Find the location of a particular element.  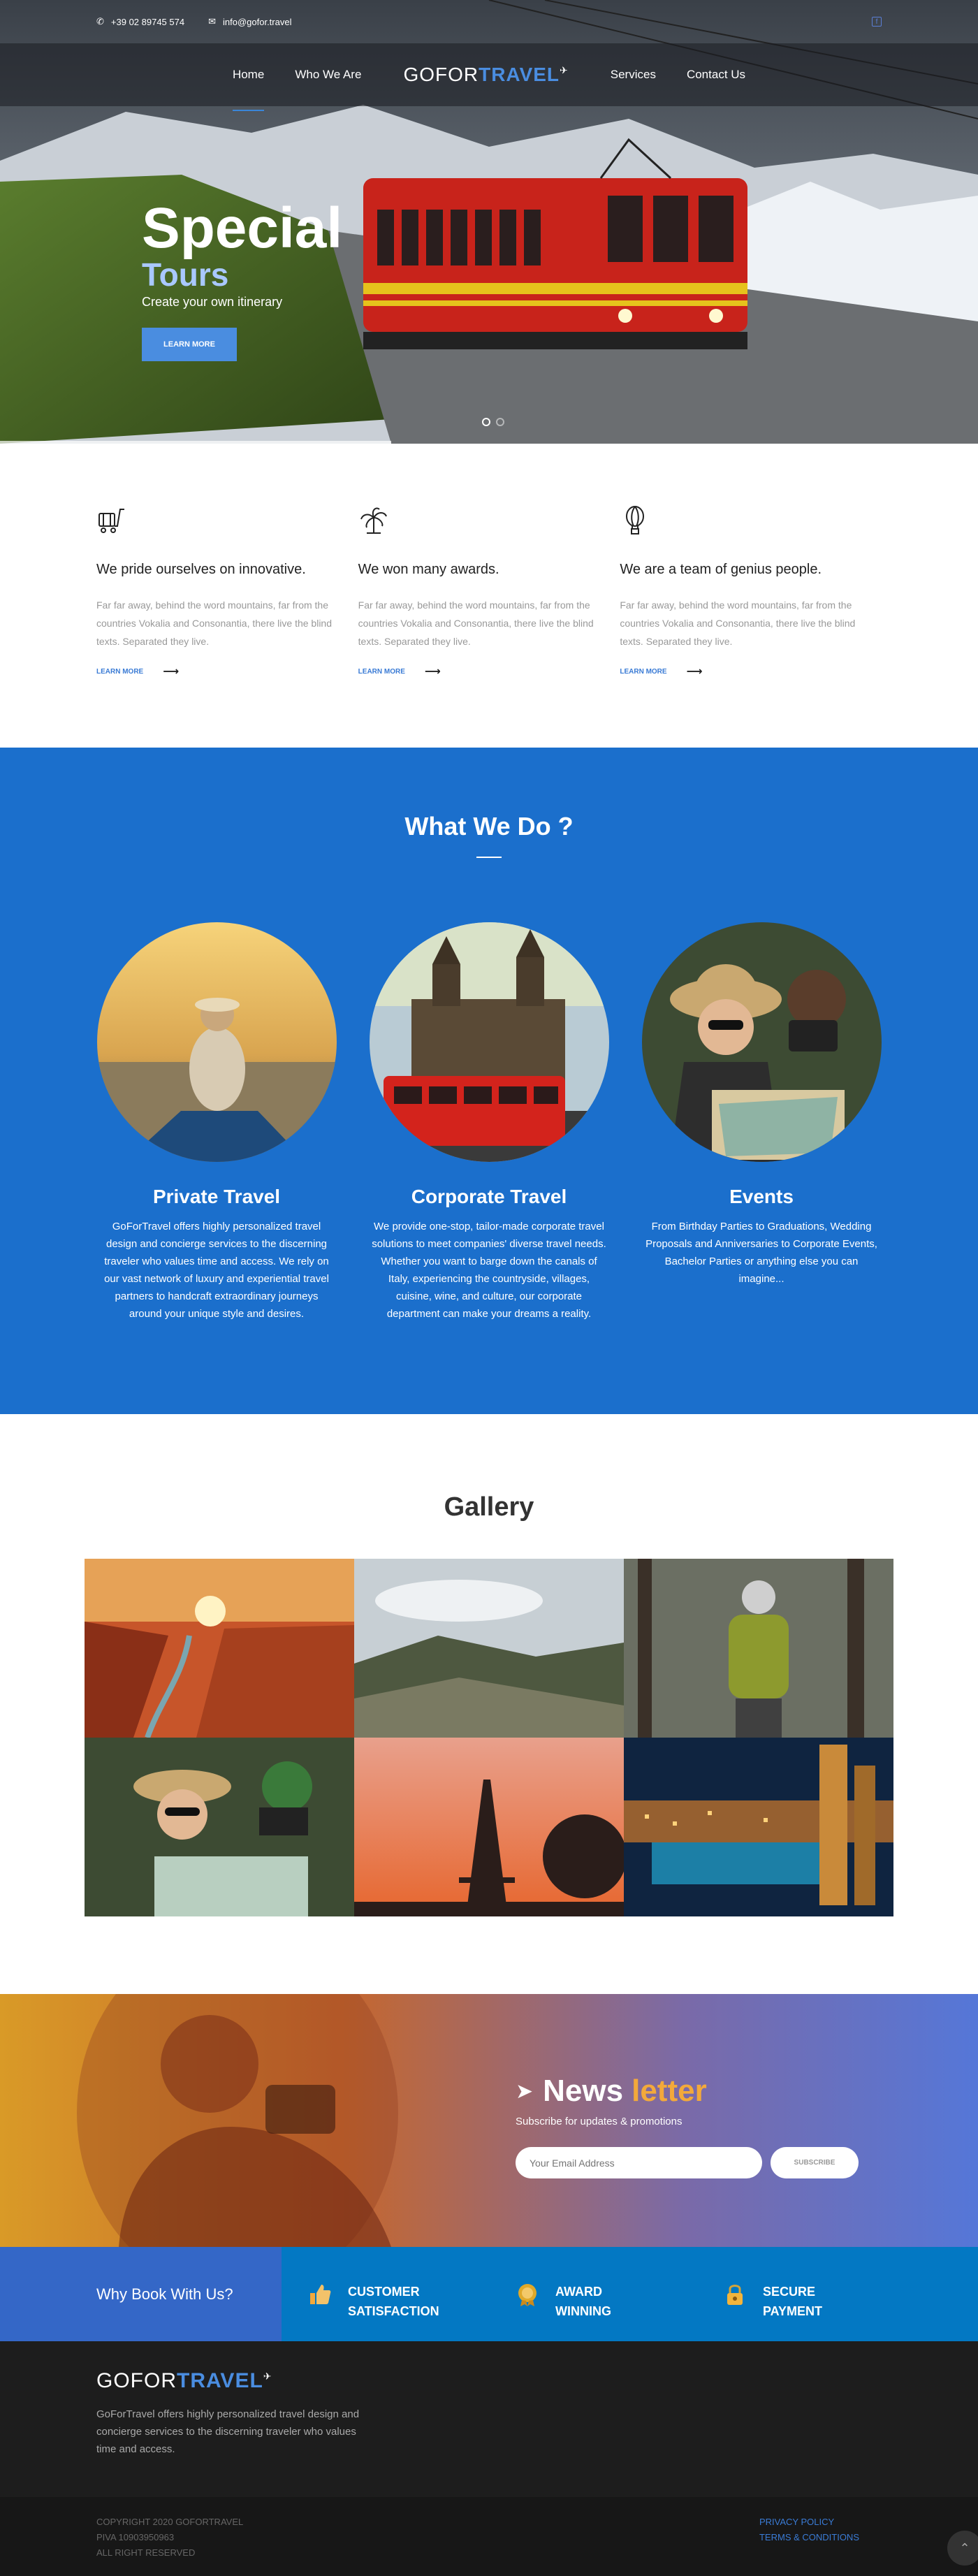

why-item-line2: PAYMENT is located at coordinates (793, 2311).